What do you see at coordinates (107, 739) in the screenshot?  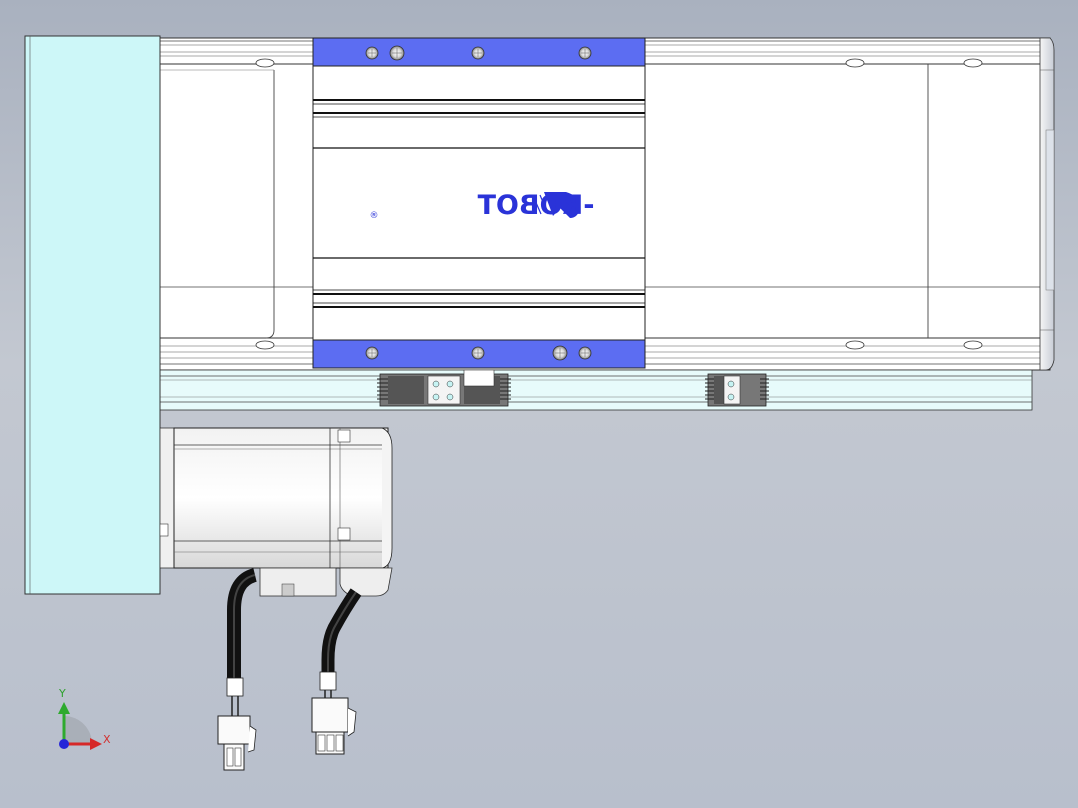 I see `triad-x-label: X` at bounding box center [107, 739].